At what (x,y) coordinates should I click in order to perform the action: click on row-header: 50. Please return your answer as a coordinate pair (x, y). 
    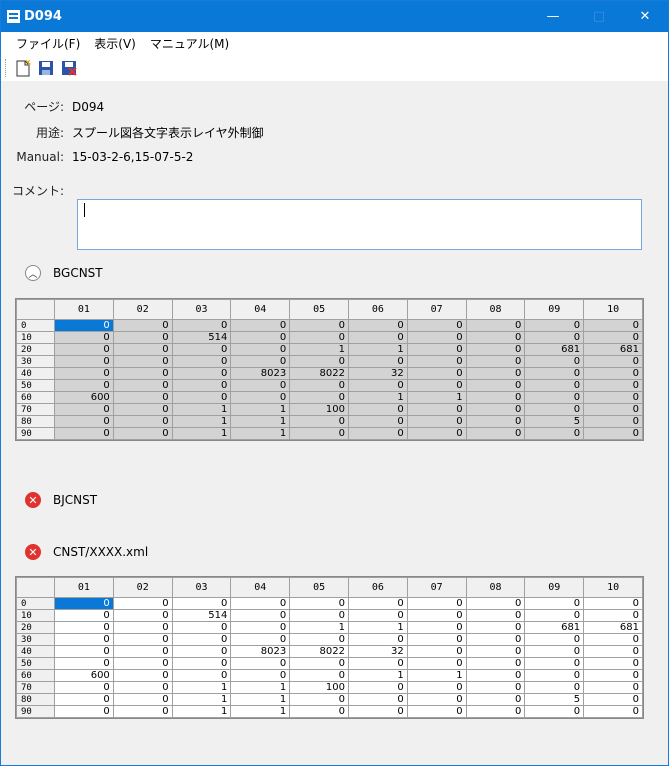
    Looking at the image, I should click on (35, 663).